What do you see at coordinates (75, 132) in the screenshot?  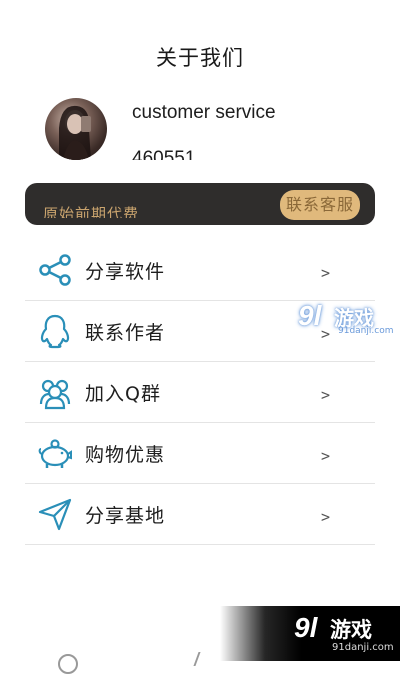 I see `avatar-photo` at bounding box center [75, 132].